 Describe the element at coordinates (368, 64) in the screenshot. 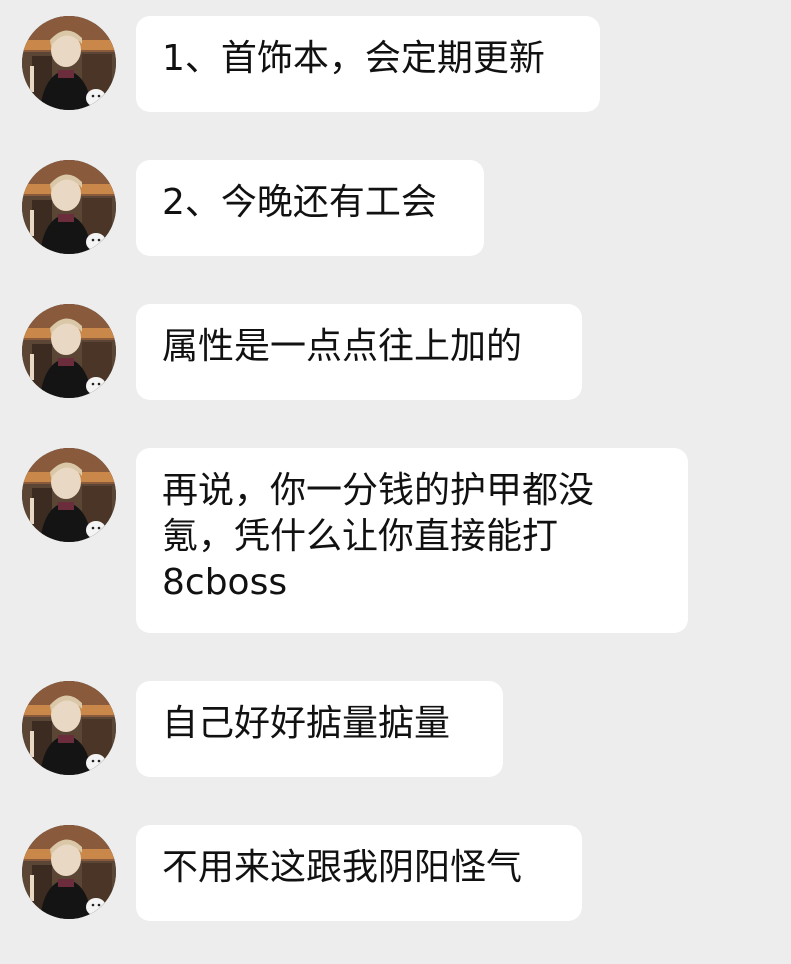

I see `message-bubble: 1、首饰本，会定期更新` at that location.